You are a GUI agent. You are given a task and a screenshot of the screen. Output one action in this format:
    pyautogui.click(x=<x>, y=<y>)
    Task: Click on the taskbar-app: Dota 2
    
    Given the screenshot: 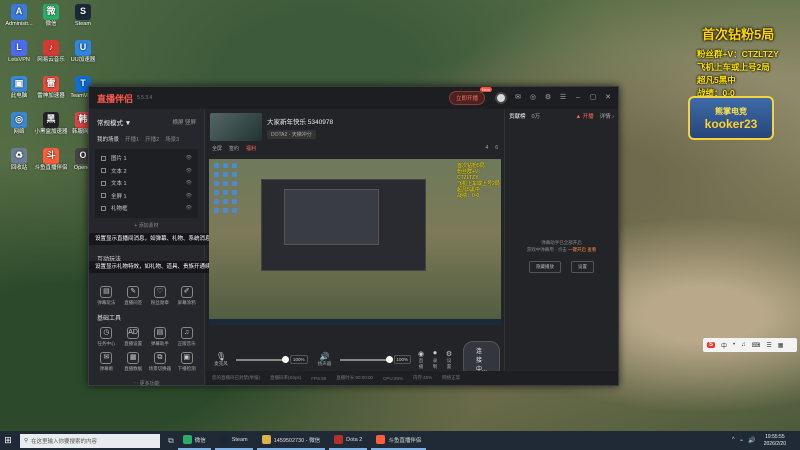 What is the action you would take?
    pyautogui.click(x=348, y=440)
    